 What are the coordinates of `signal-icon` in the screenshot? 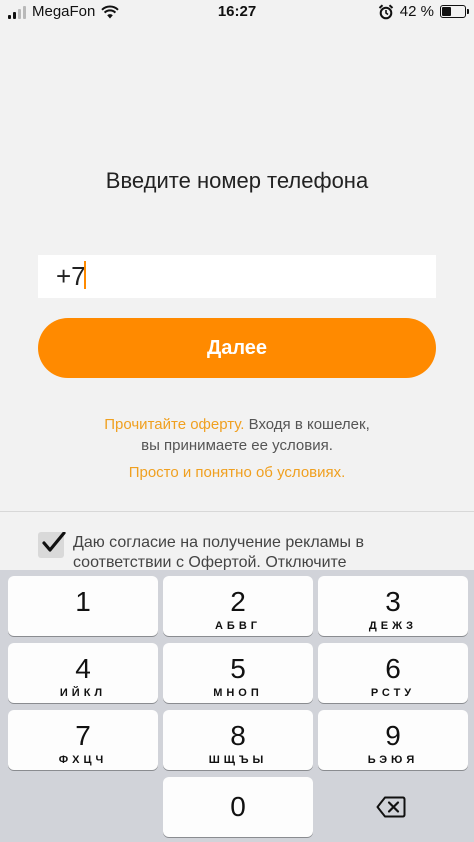 It's located at (17, 12).